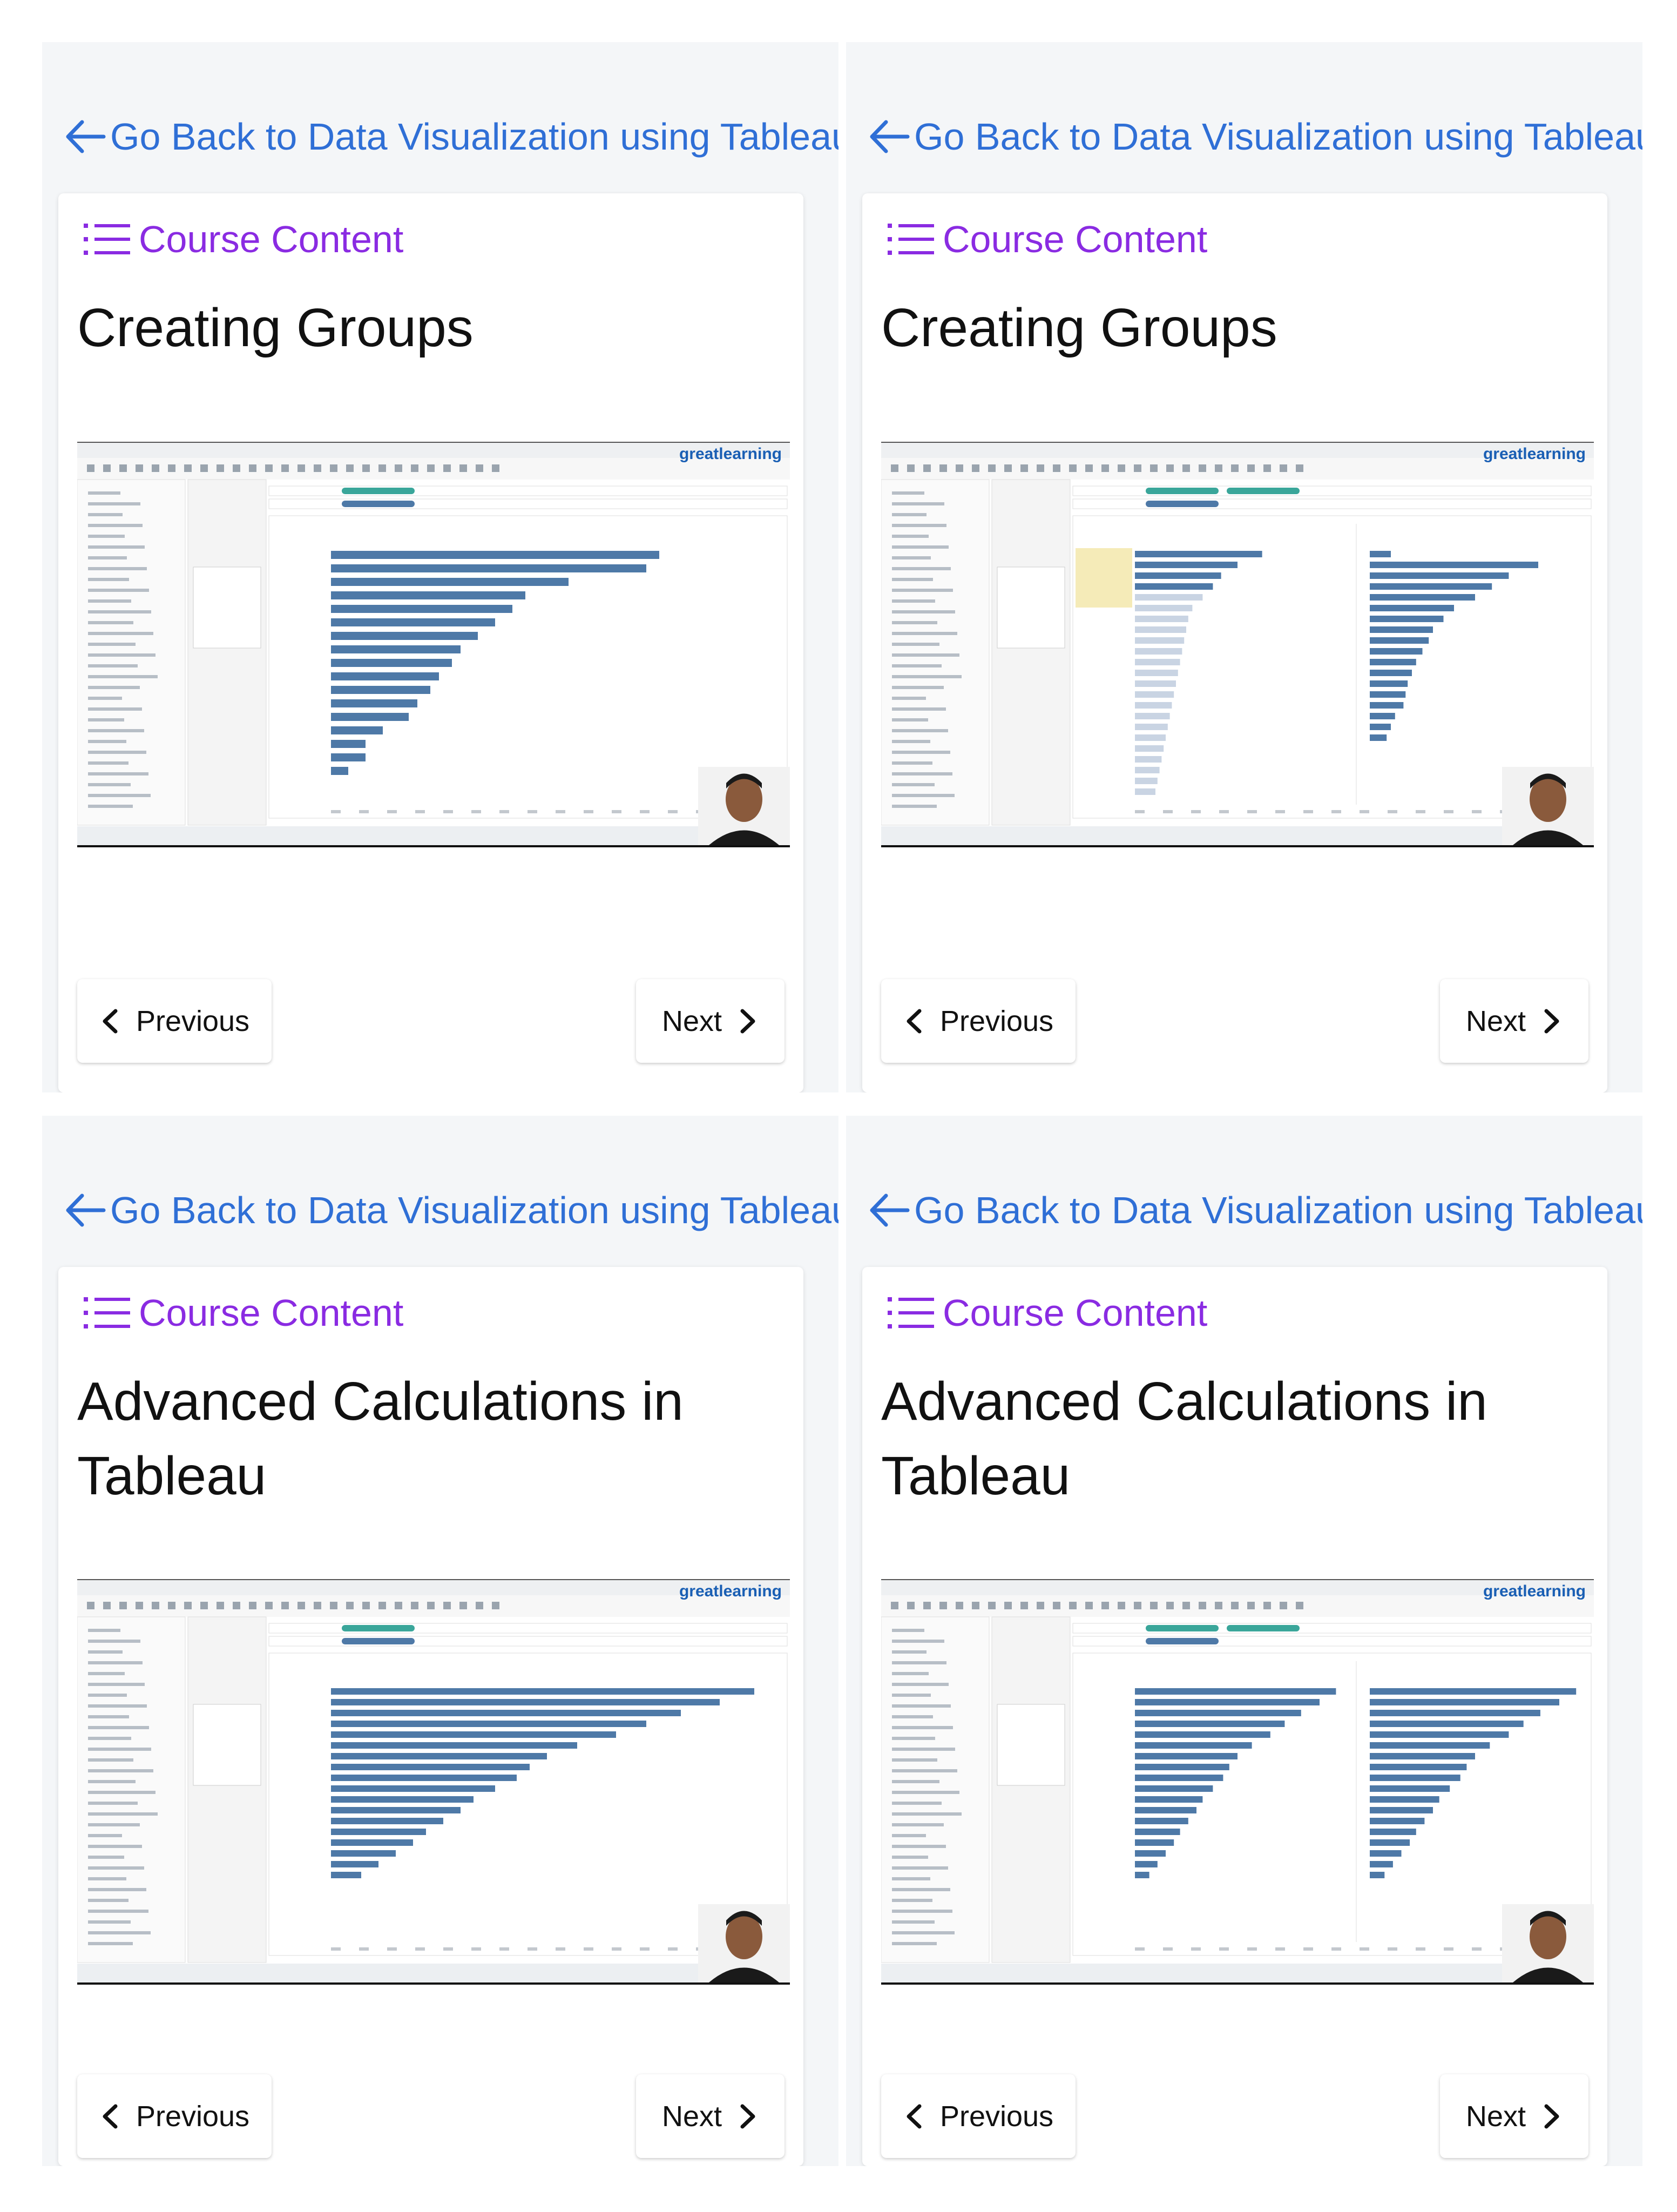 The width and height of the screenshot is (1677, 2212). I want to click on chevron-left-icon, so click(914, 2116).